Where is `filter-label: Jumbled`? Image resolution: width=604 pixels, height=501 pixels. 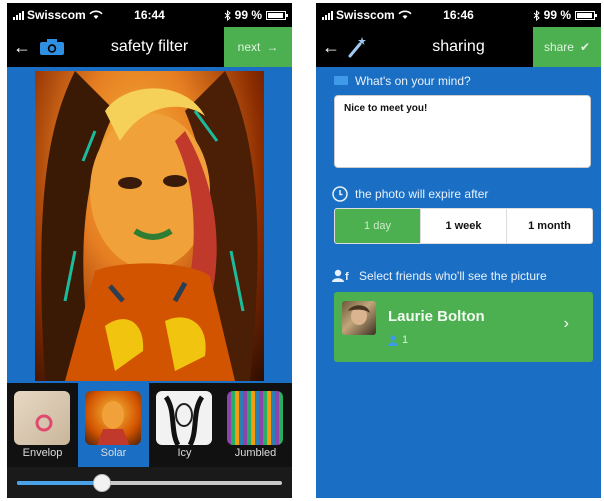 filter-label: Jumbled is located at coordinates (255, 453).